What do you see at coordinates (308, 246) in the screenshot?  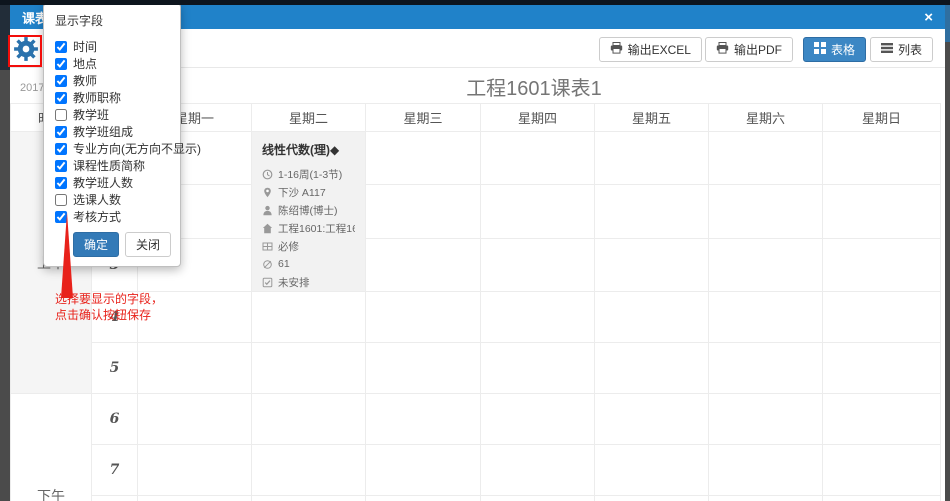 I see `course-detail-row: 必修` at bounding box center [308, 246].